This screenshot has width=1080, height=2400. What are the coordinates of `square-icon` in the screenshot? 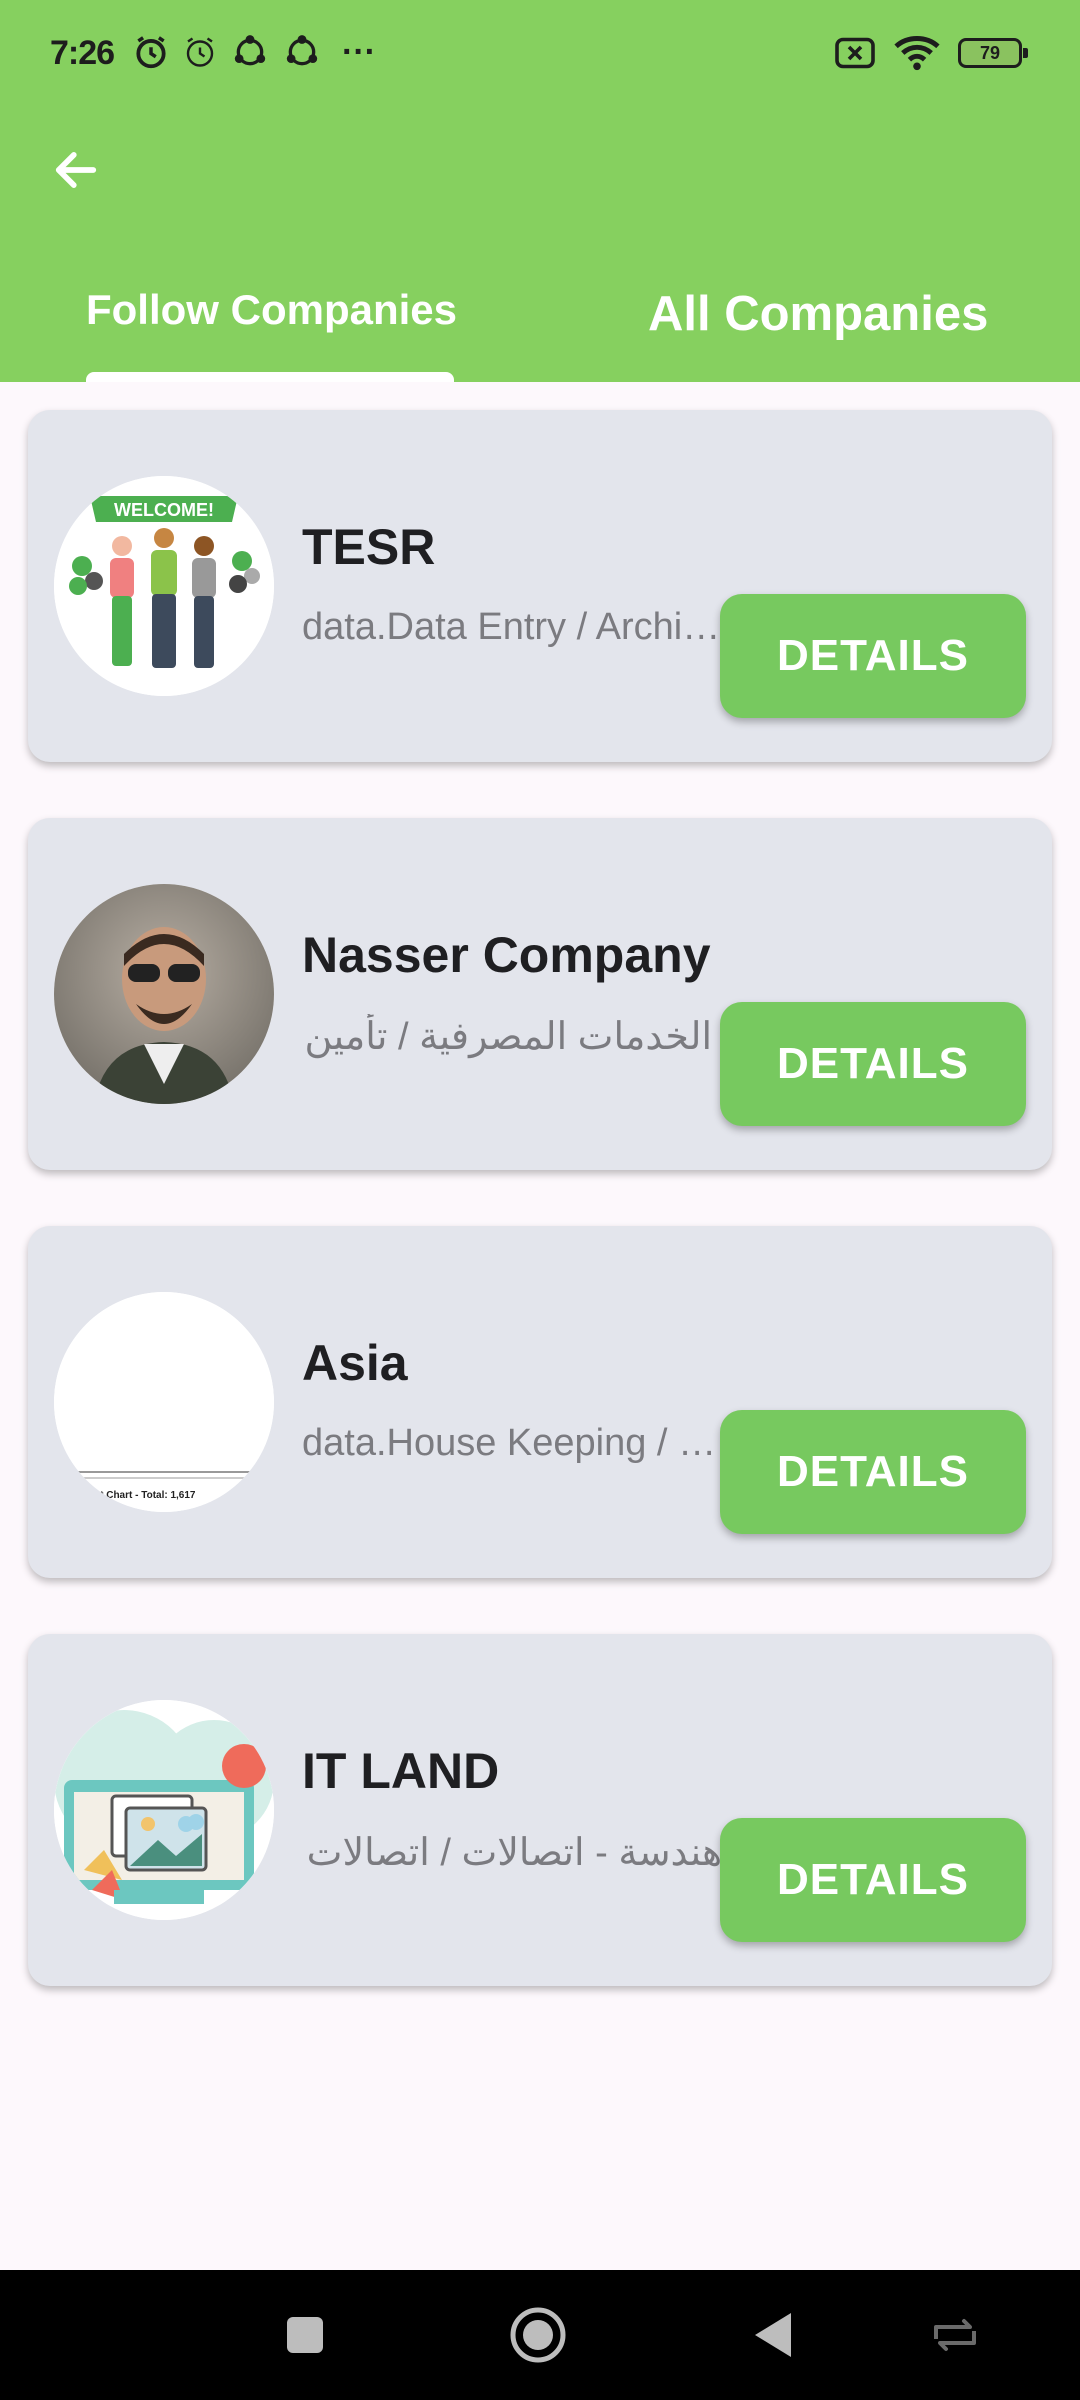 It's located at (305, 2335).